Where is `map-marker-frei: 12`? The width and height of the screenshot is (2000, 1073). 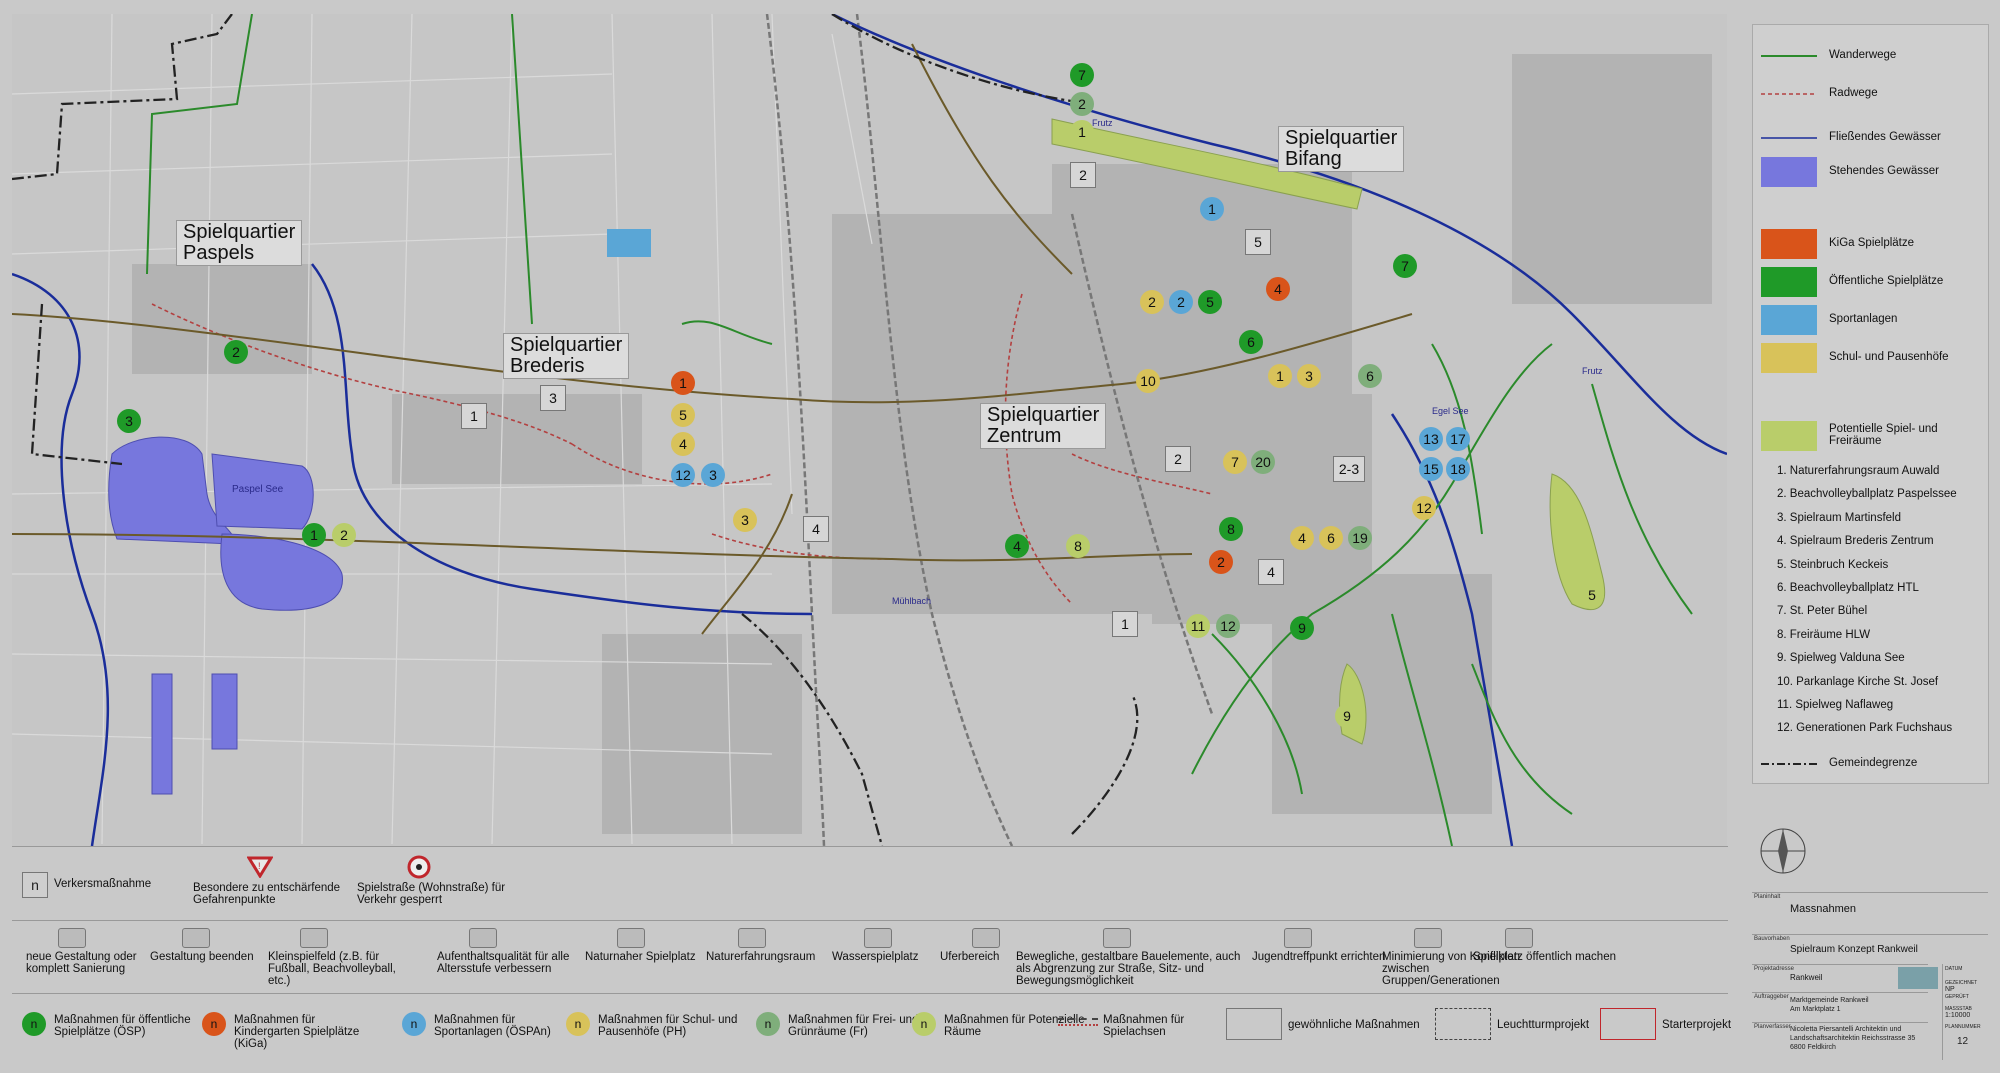 map-marker-frei: 12 is located at coordinates (1228, 626).